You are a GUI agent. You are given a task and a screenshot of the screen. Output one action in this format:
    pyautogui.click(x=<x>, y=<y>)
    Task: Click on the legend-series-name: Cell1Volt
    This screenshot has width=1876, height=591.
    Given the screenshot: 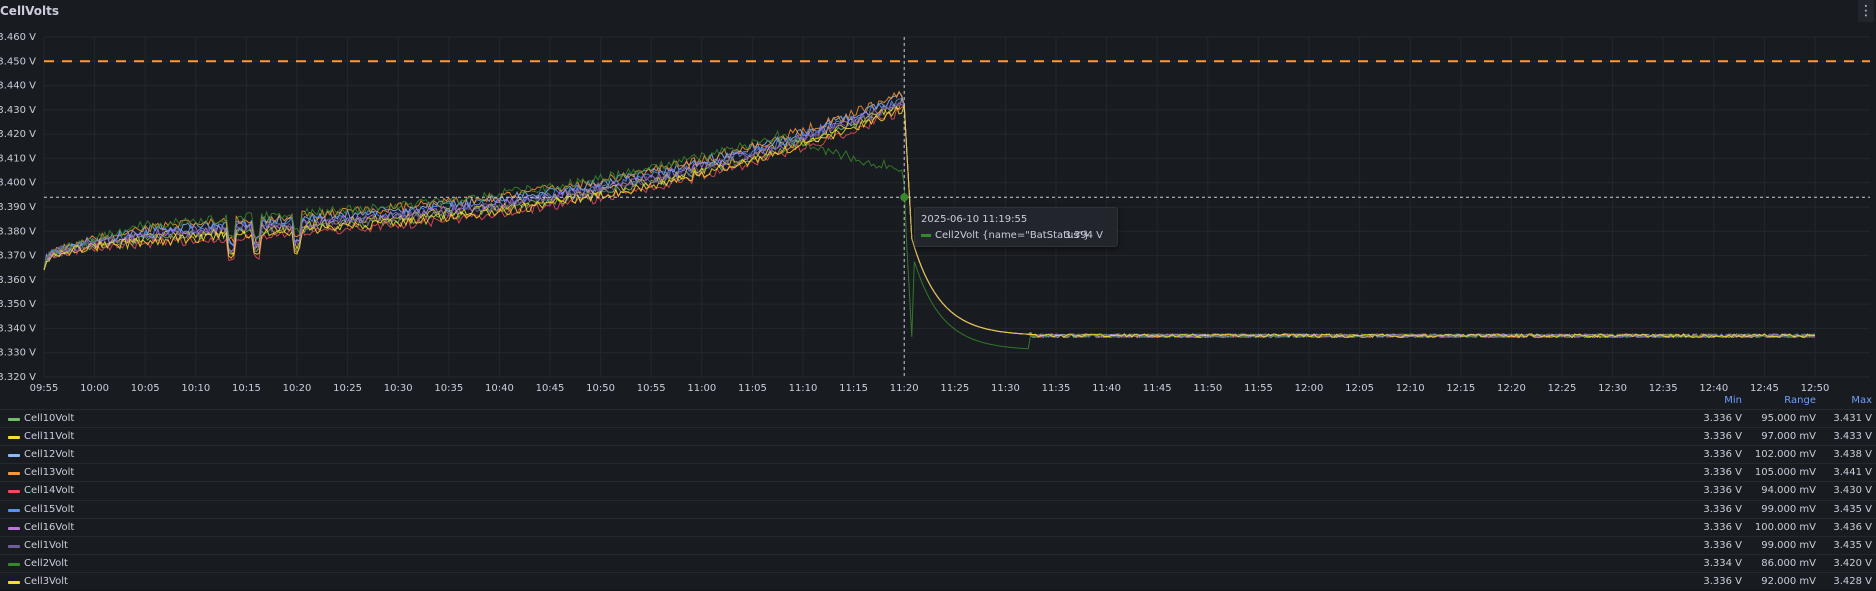 What is the action you would take?
    pyautogui.click(x=46, y=545)
    